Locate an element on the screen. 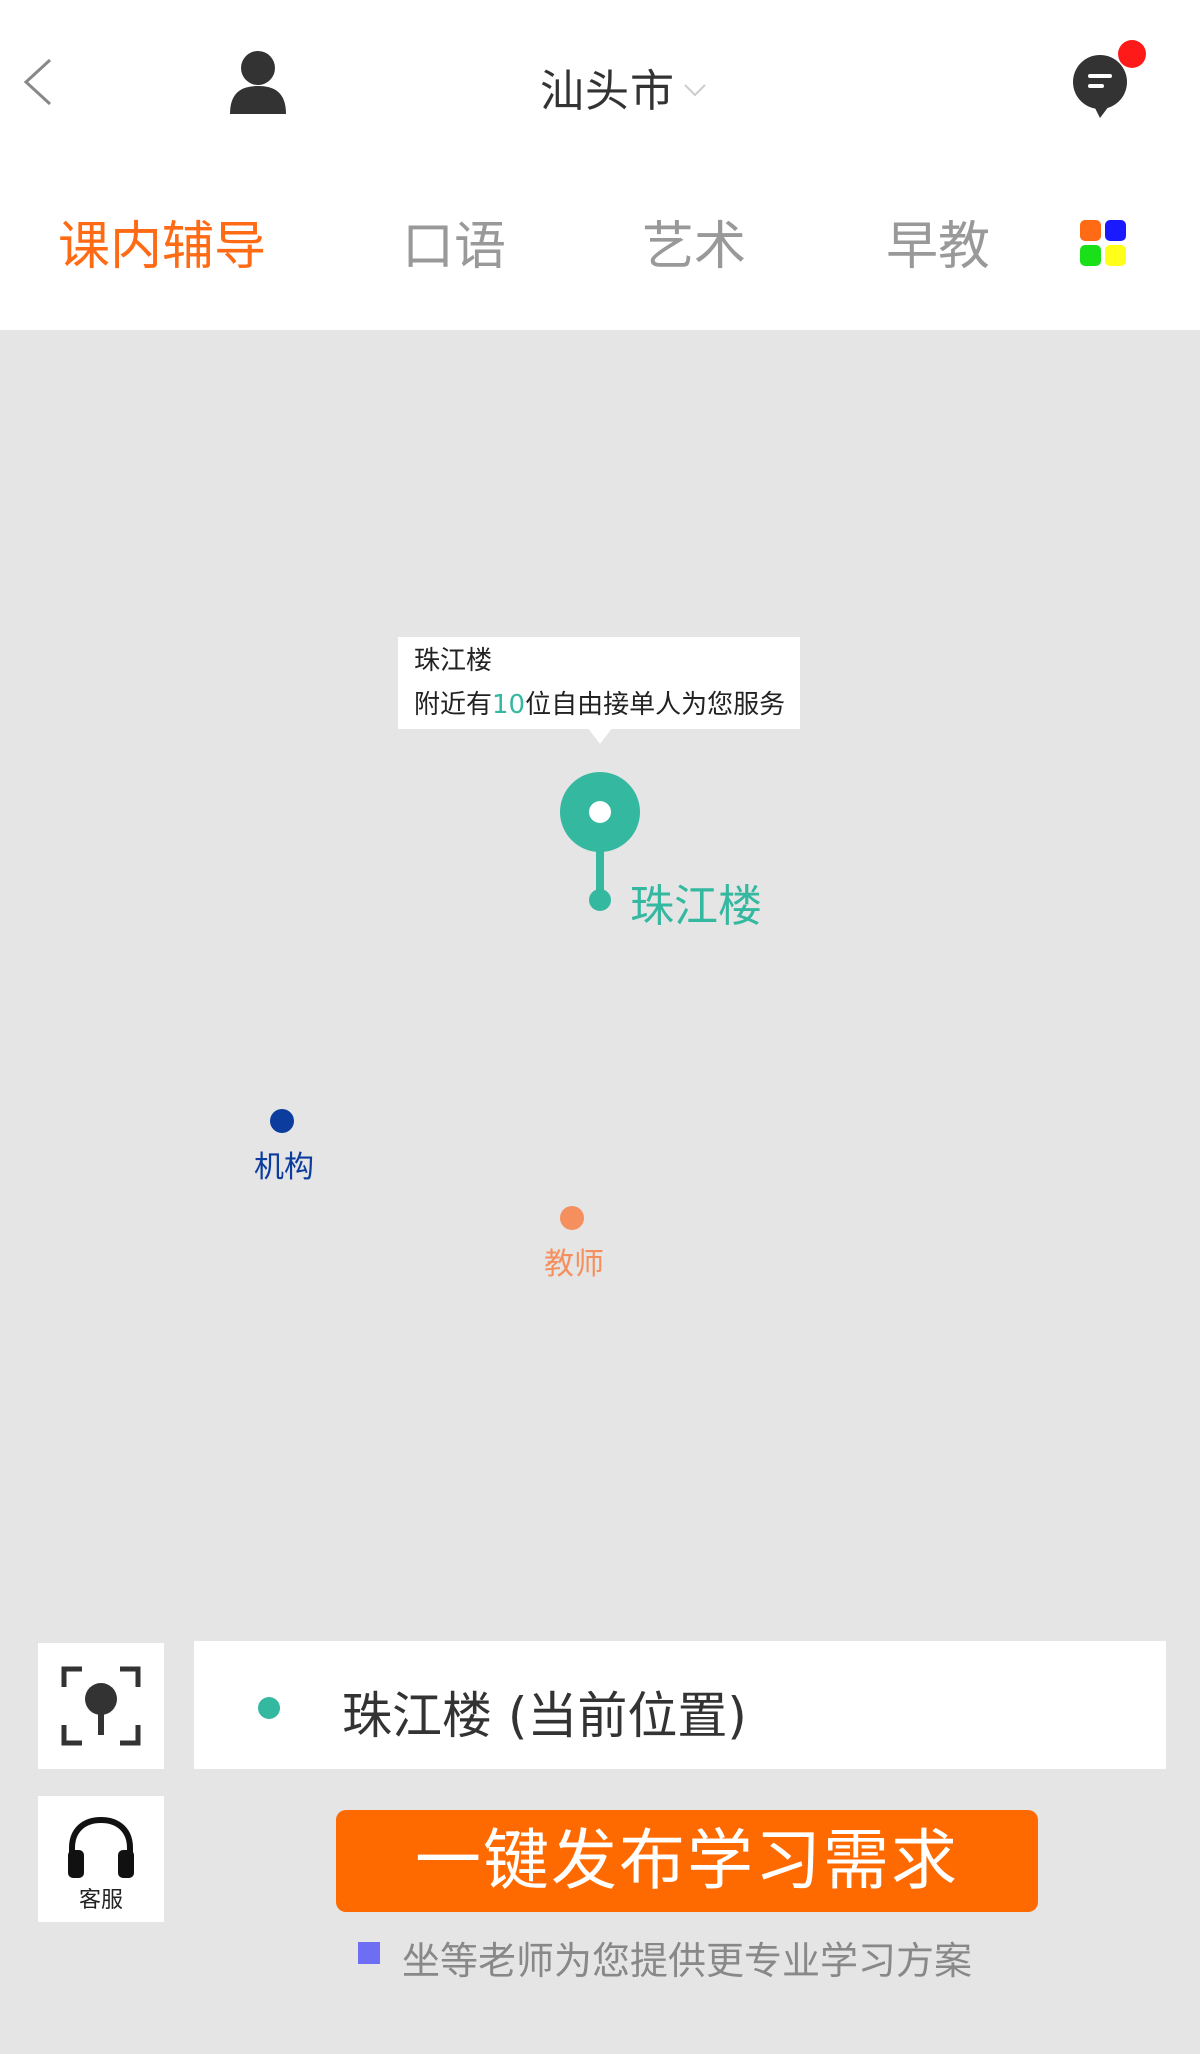 Image resolution: width=1200 pixels, height=2054 pixels. top-bar: 汕头市 is located at coordinates (600, 85).